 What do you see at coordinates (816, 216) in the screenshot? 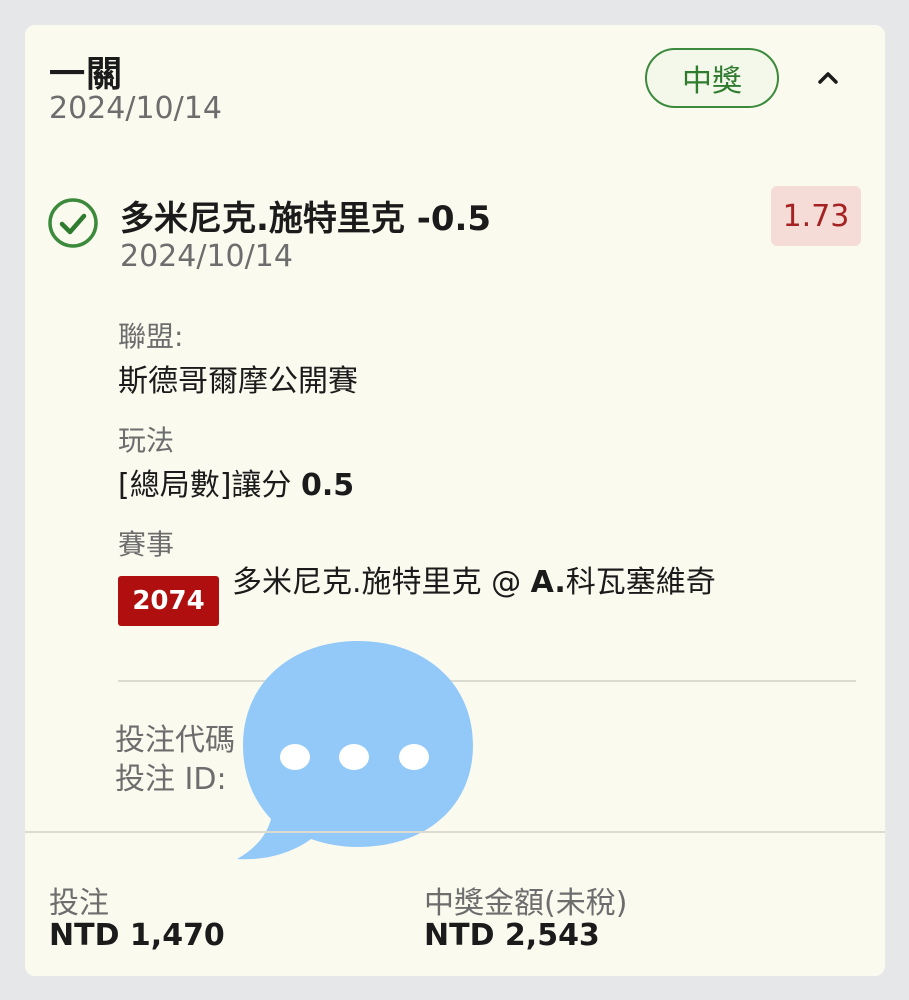
I see `odds-badge: 1.73` at bounding box center [816, 216].